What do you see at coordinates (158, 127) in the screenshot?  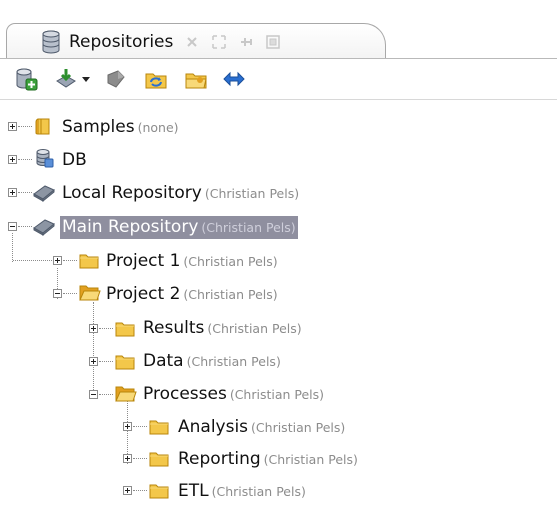 I see `node-owner: (none)` at bounding box center [158, 127].